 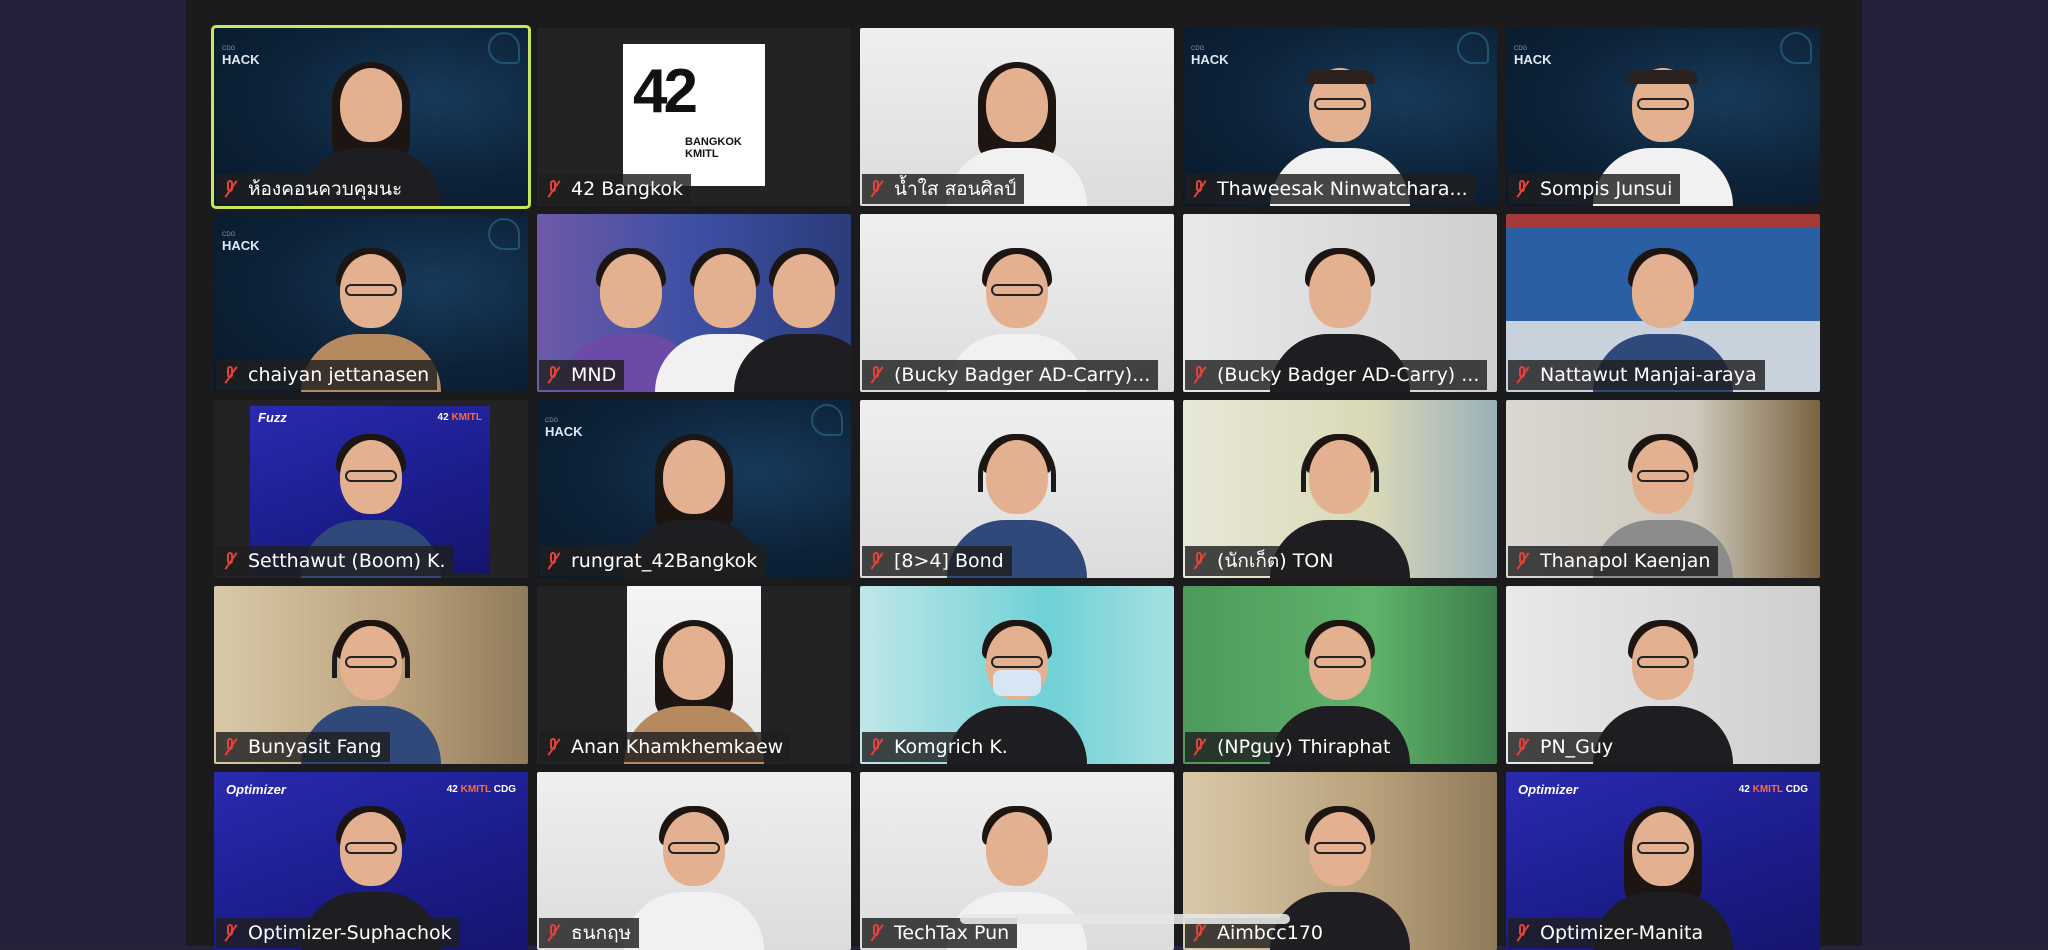 What do you see at coordinates (1955, 473) in the screenshot?
I see `right-margin` at bounding box center [1955, 473].